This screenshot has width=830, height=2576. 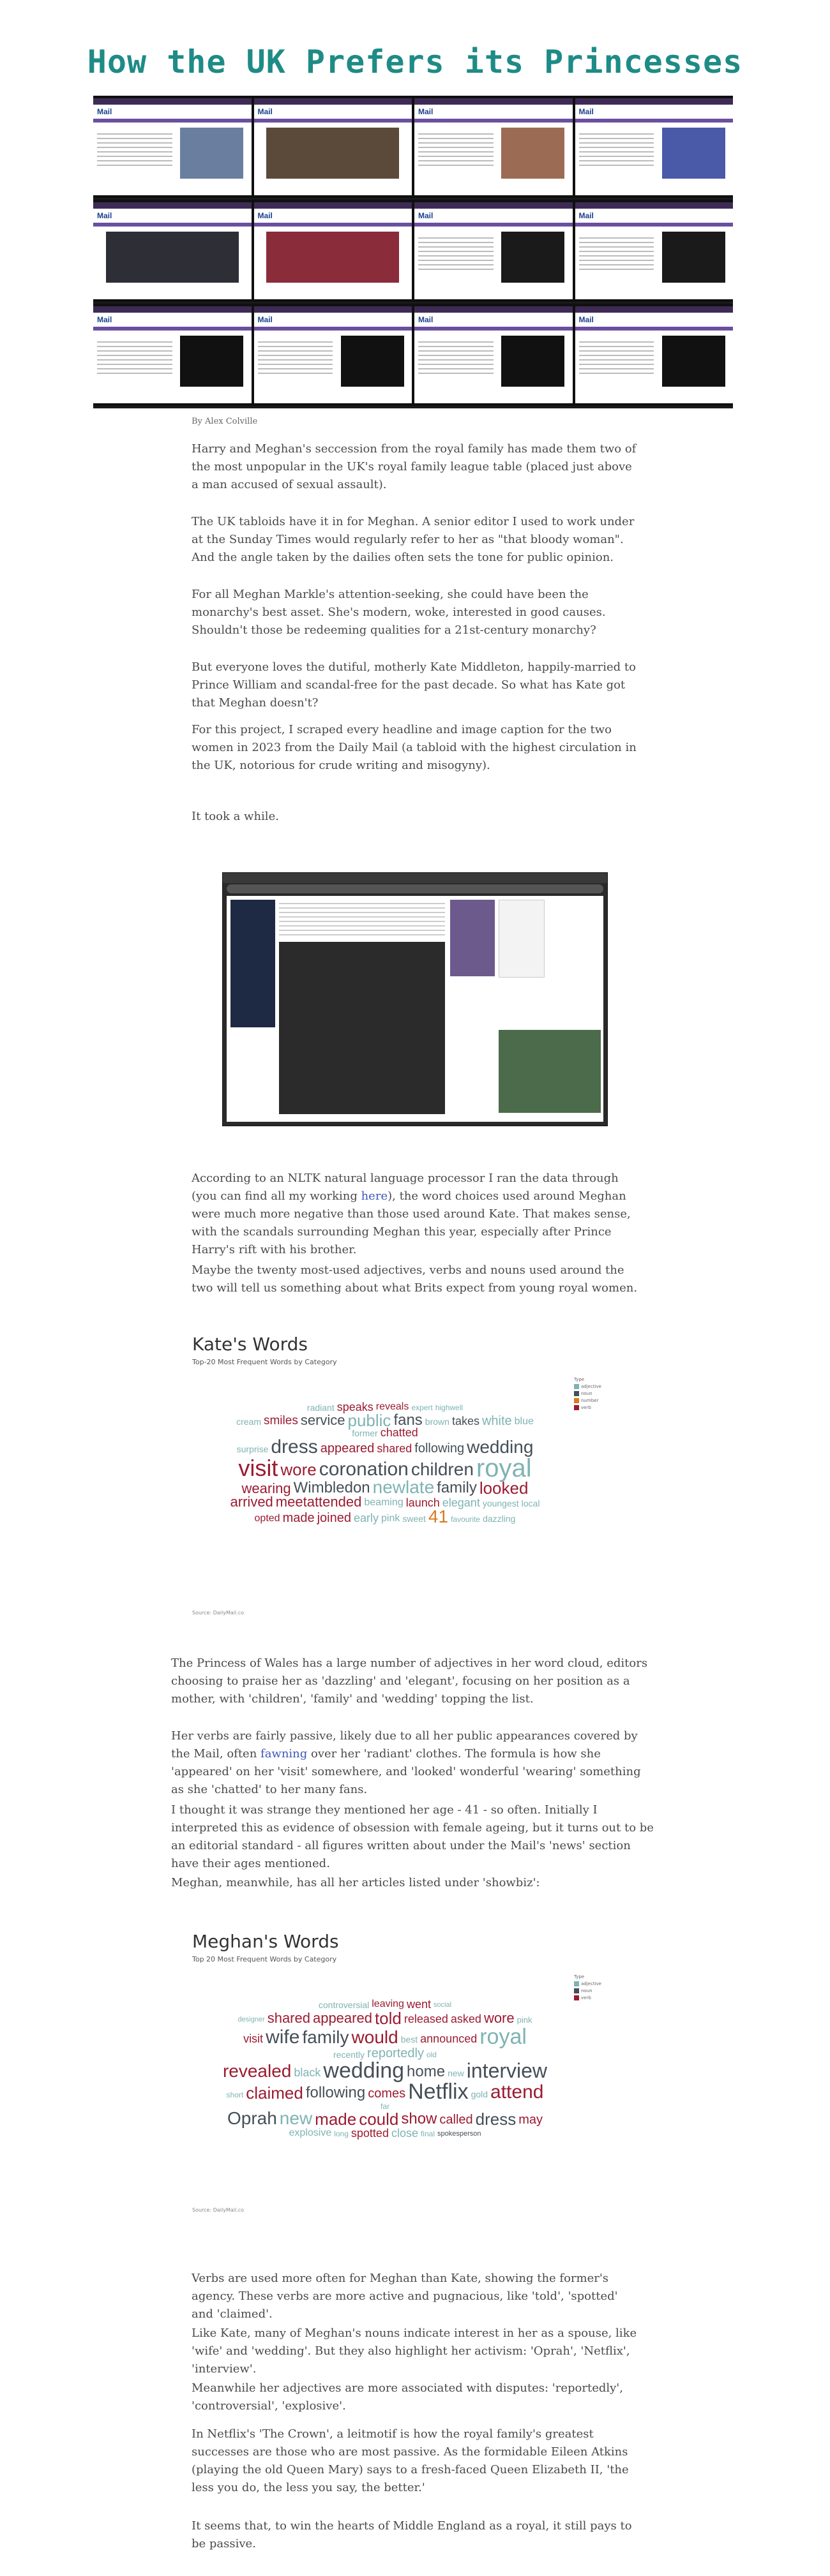 I want to click on meghan-word-explosive: explosive, so click(x=310, y=2133).